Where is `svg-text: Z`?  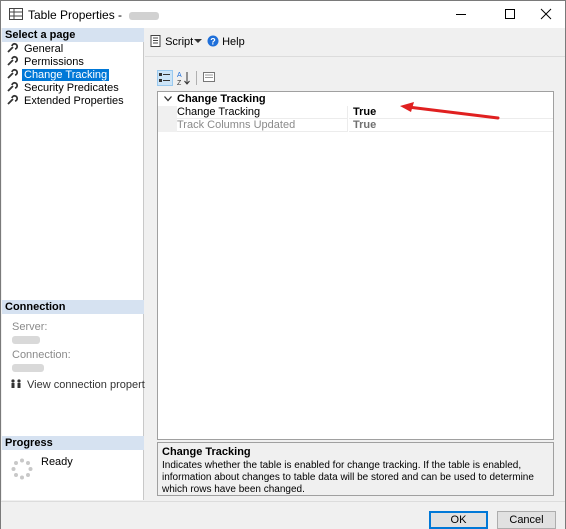 svg-text: Z is located at coordinates (179, 83).